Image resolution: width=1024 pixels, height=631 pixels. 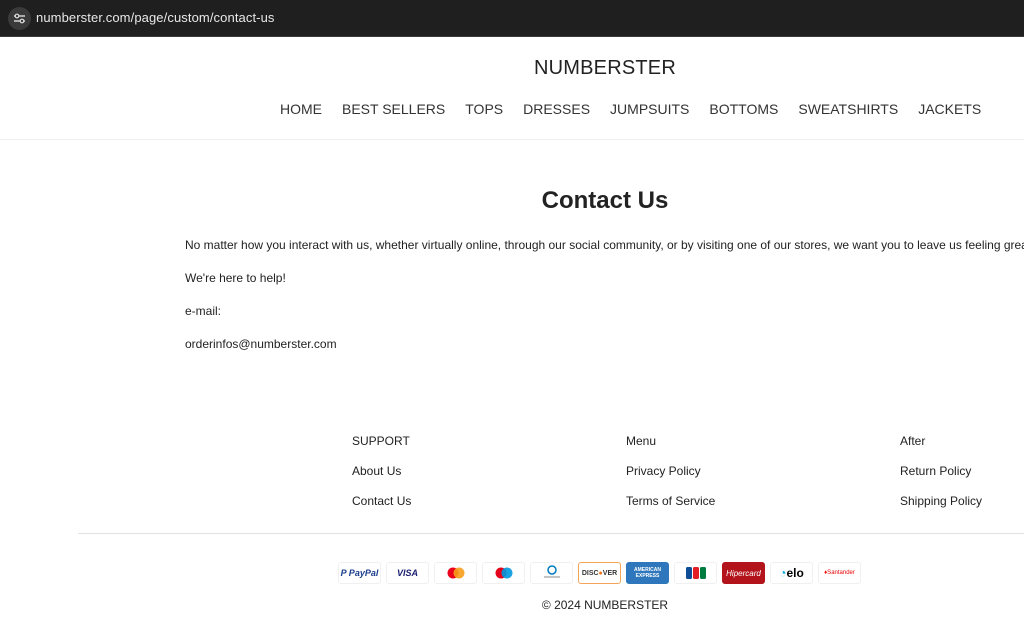 What do you see at coordinates (649, 109) in the screenshot?
I see `nav-jumpsuits: JUMPSUITS` at bounding box center [649, 109].